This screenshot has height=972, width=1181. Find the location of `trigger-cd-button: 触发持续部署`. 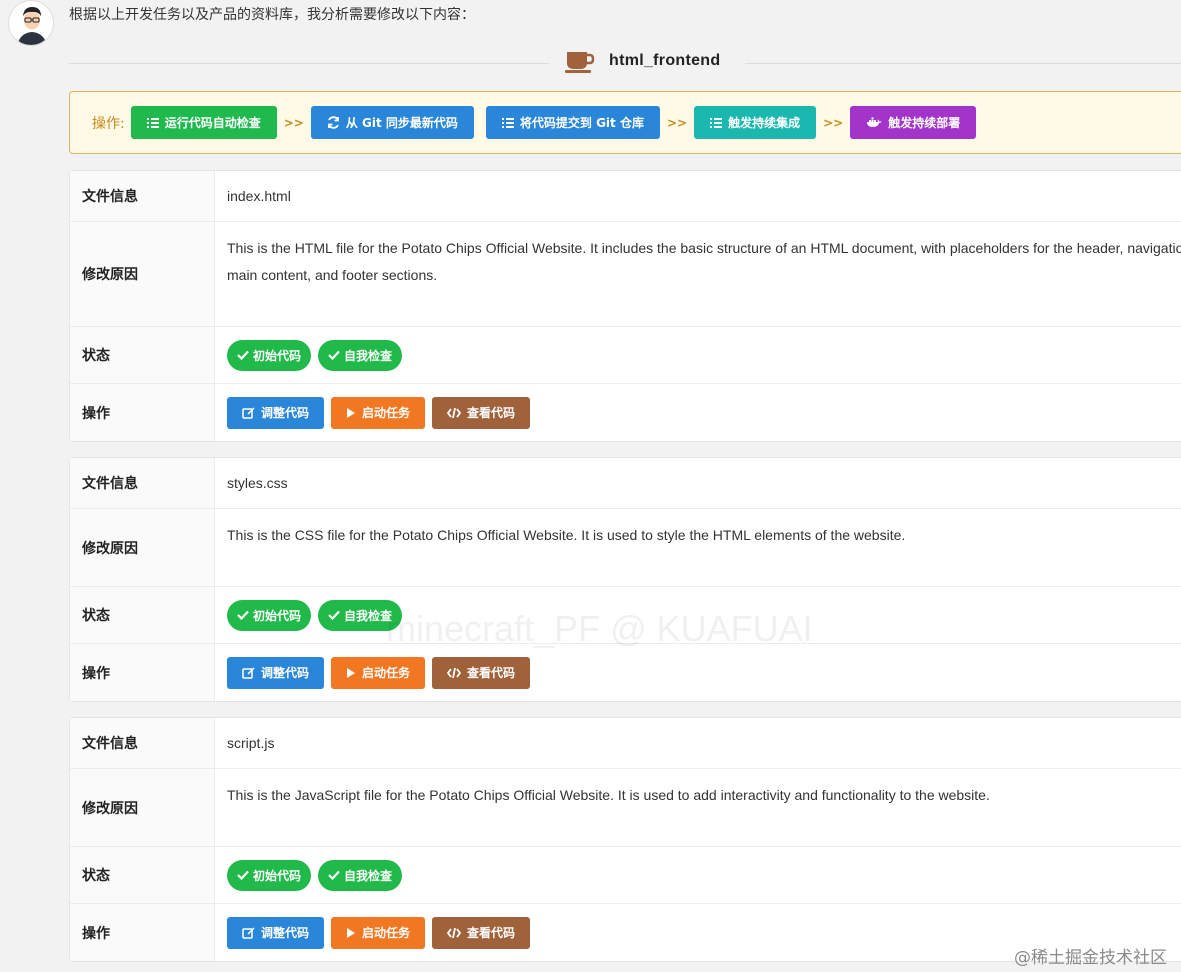

trigger-cd-button: 触发持续部署 is located at coordinates (913, 122).